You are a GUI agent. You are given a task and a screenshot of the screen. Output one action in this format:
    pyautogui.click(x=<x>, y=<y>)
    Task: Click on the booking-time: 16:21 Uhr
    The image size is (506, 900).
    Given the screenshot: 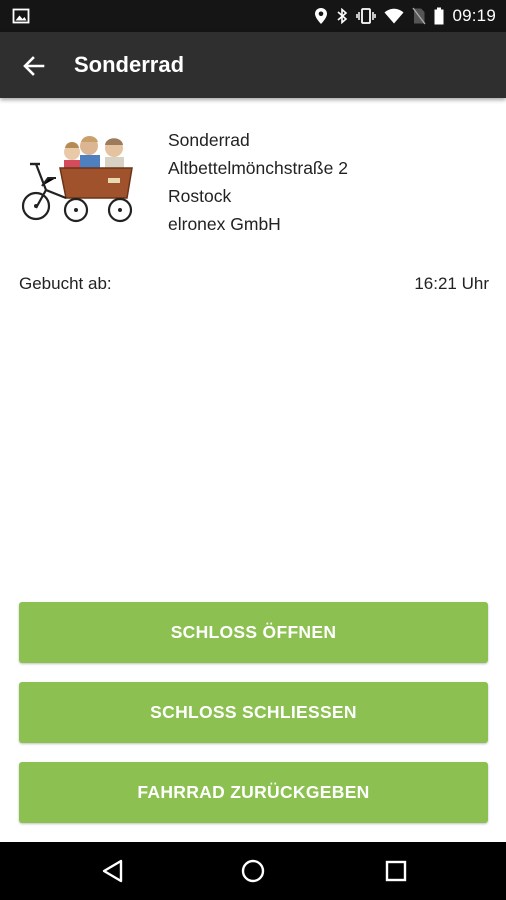 What is the action you would take?
    pyautogui.click(x=451, y=283)
    